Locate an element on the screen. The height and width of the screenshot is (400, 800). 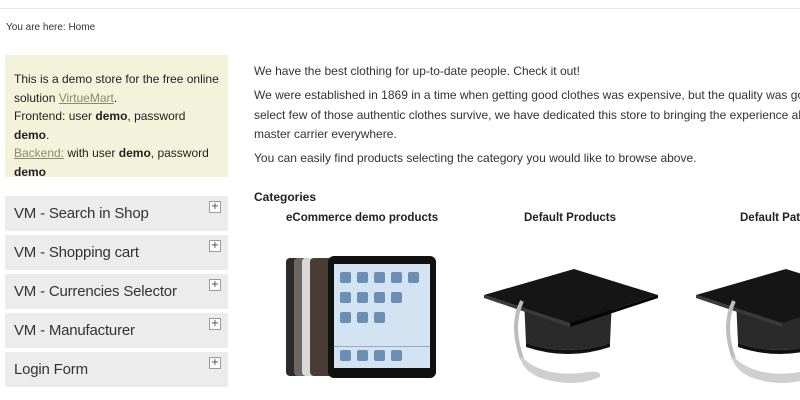
notice-demo-user: demo is located at coordinates (111, 116).